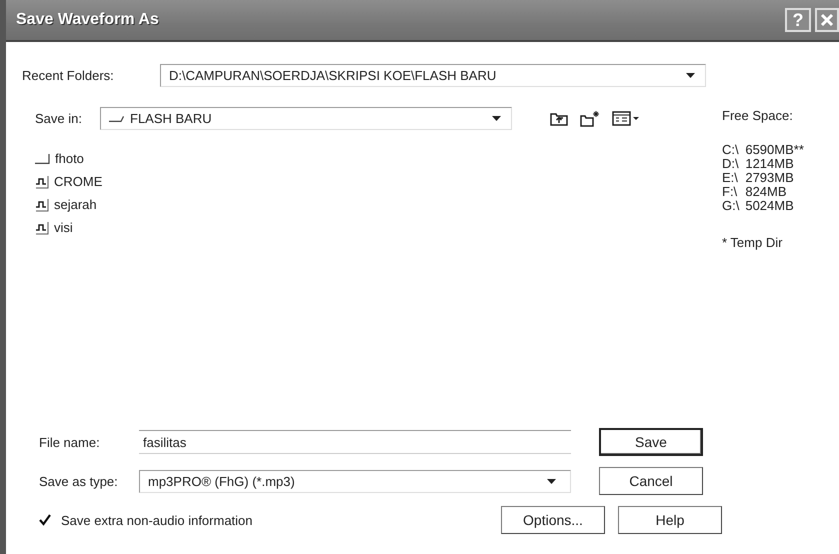  What do you see at coordinates (590, 118) in the screenshot?
I see `new-folder-icon` at bounding box center [590, 118].